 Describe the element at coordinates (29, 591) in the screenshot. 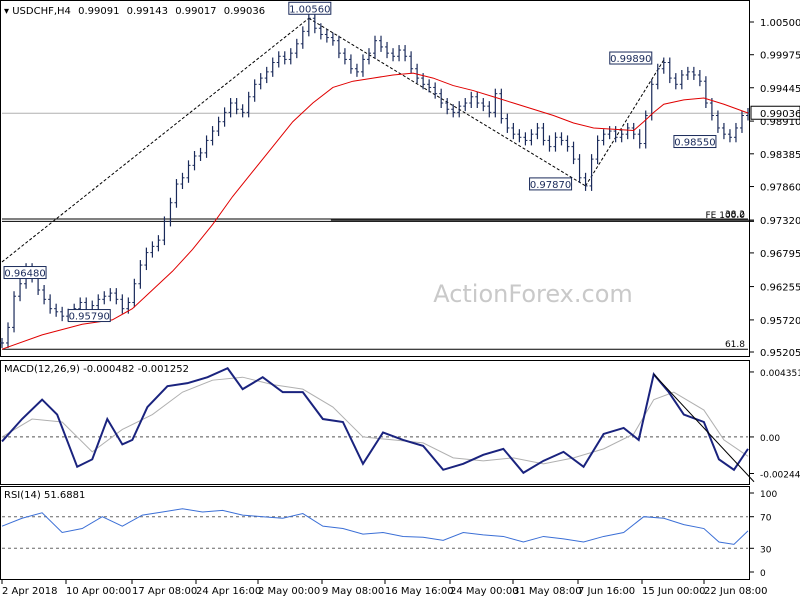

I see `time-tick-label-0: 2 Apr 2018` at that location.